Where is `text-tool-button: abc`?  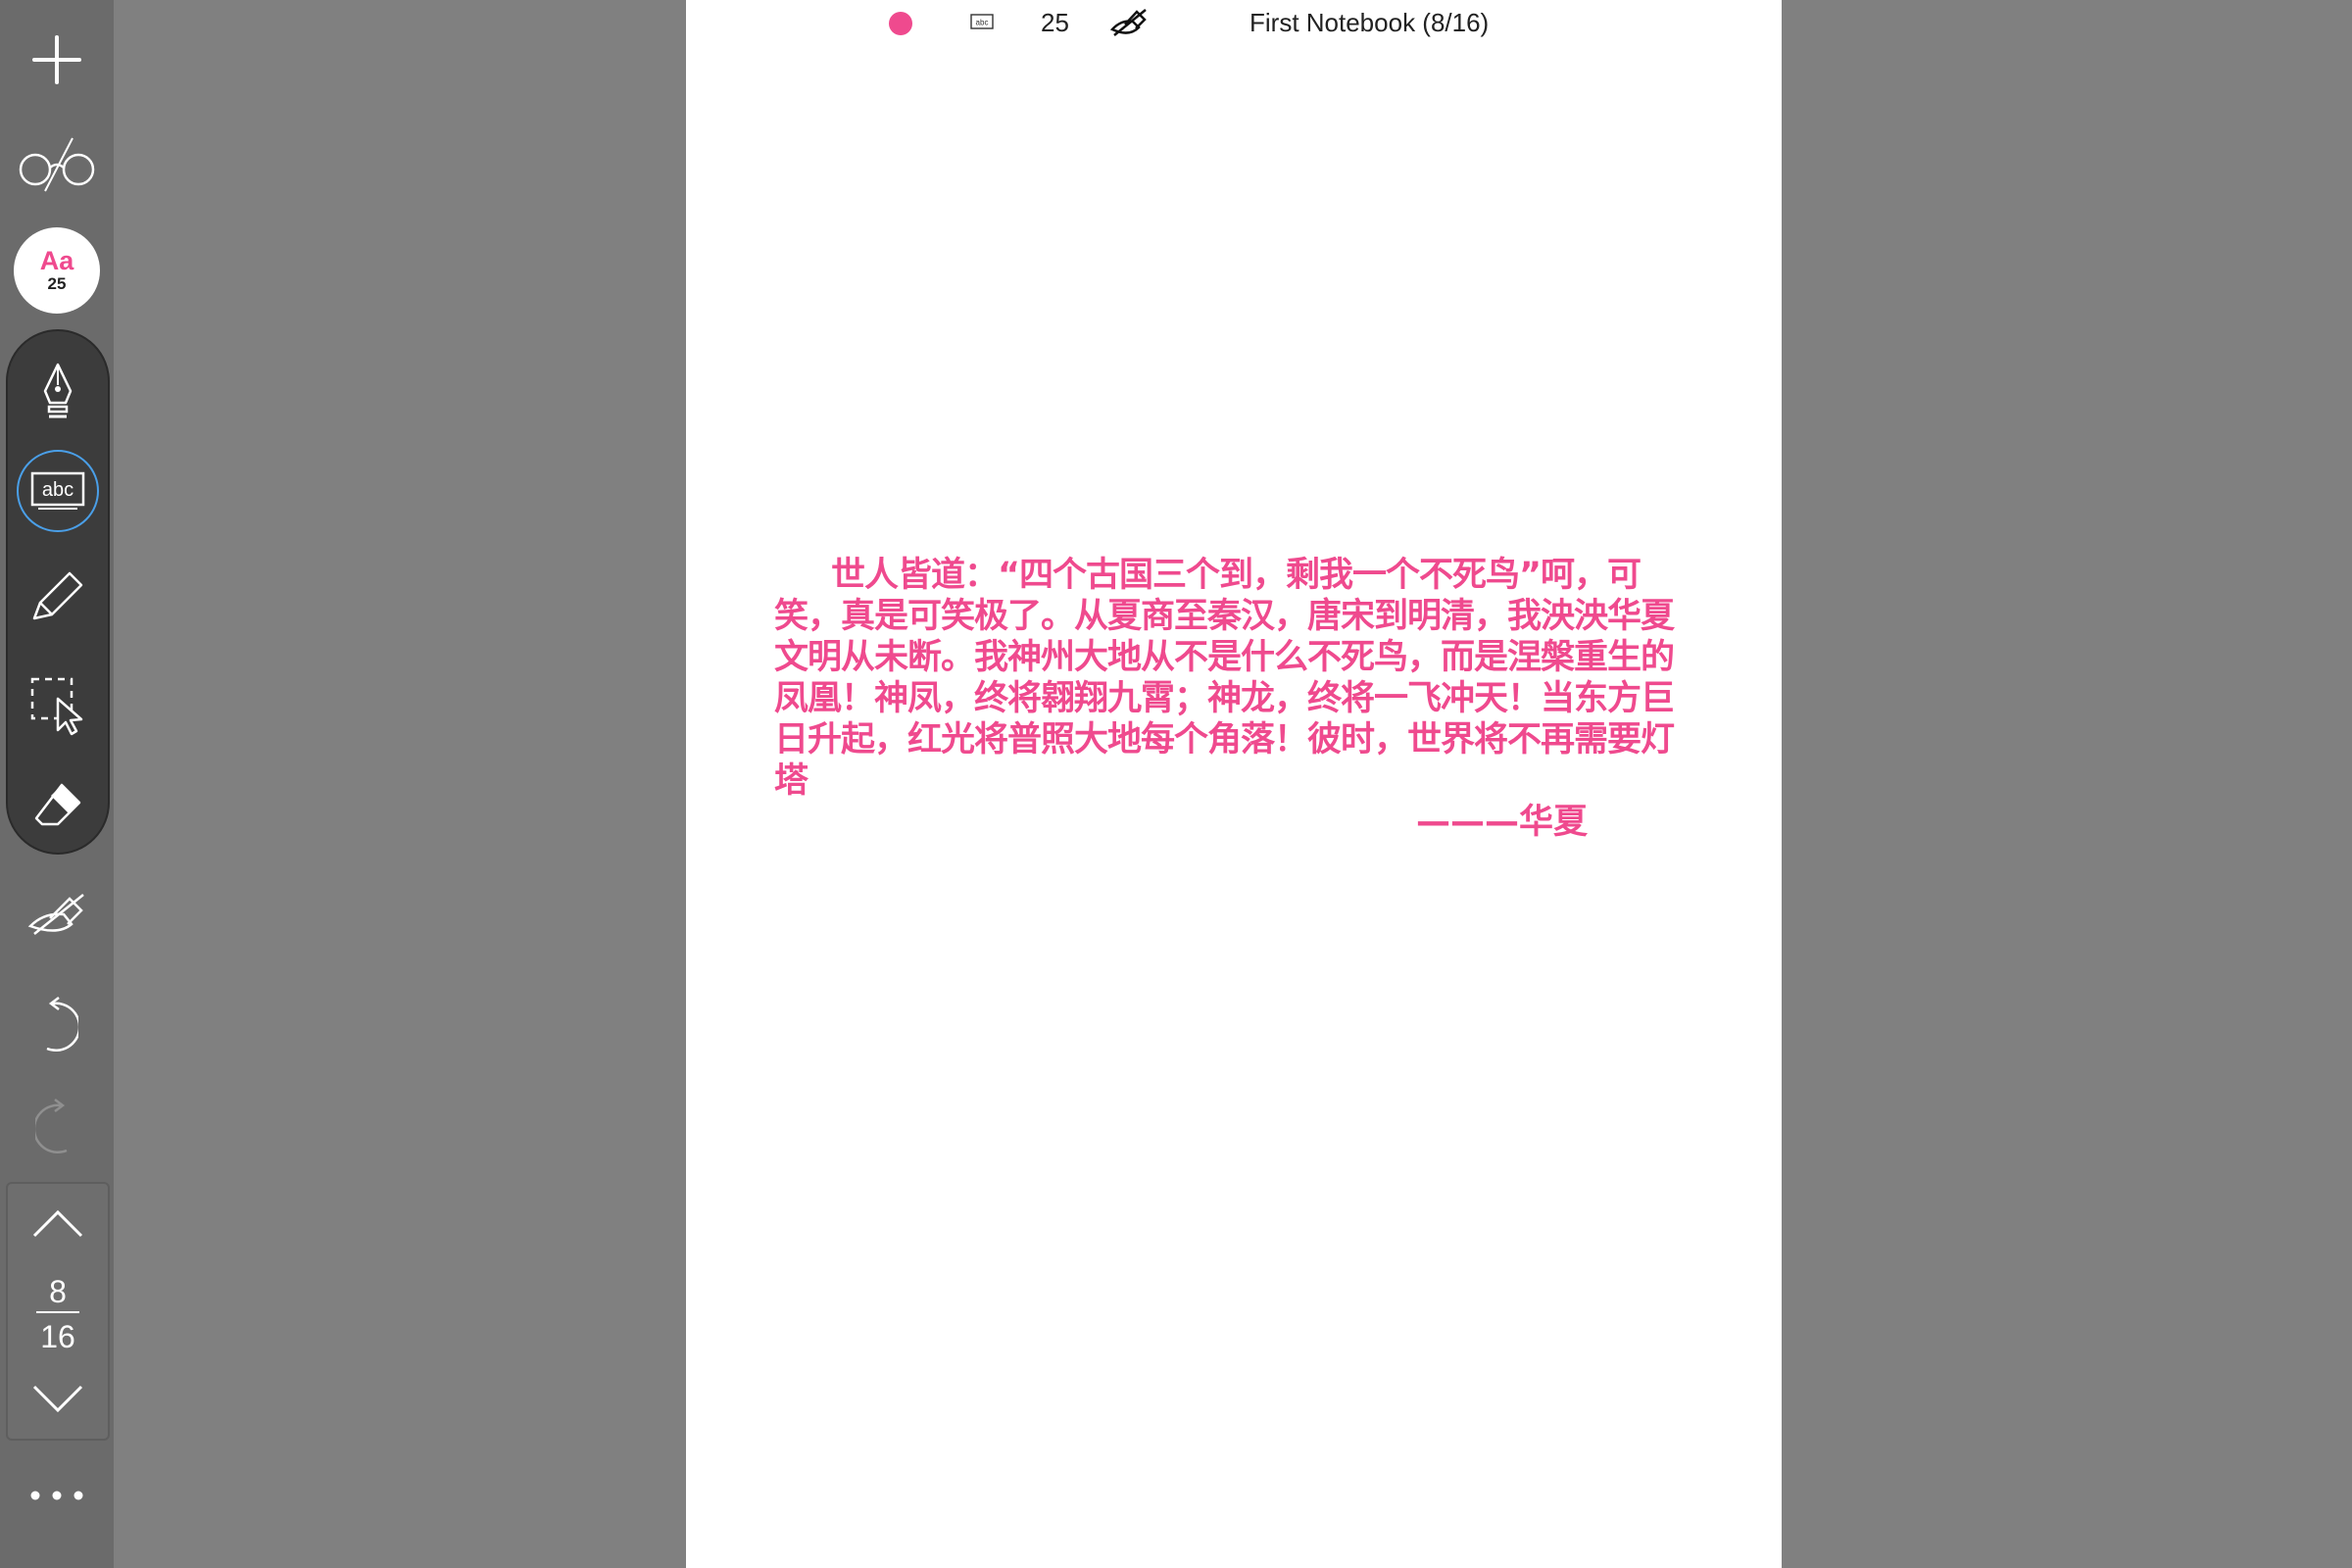 text-tool-button: abc is located at coordinates (58, 491).